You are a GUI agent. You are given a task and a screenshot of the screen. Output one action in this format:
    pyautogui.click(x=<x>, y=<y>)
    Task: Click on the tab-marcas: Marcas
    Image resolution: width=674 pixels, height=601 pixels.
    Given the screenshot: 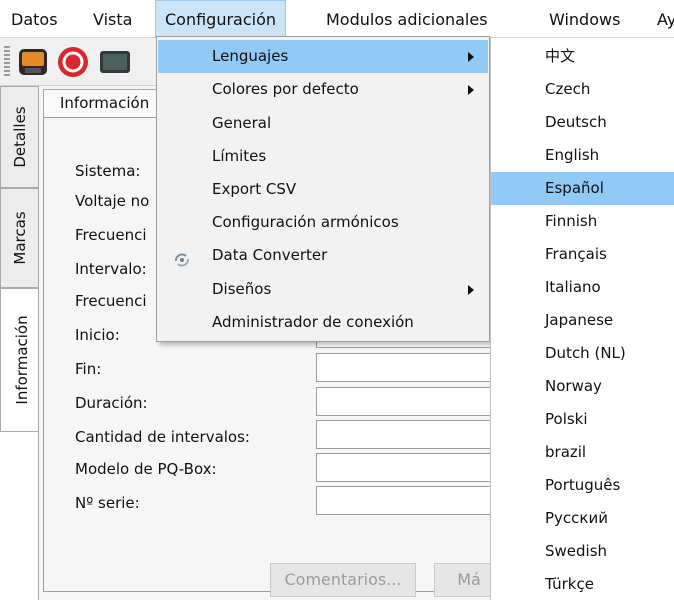 What is the action you would take?
    pyautogui.click(x=19, y=238)
    